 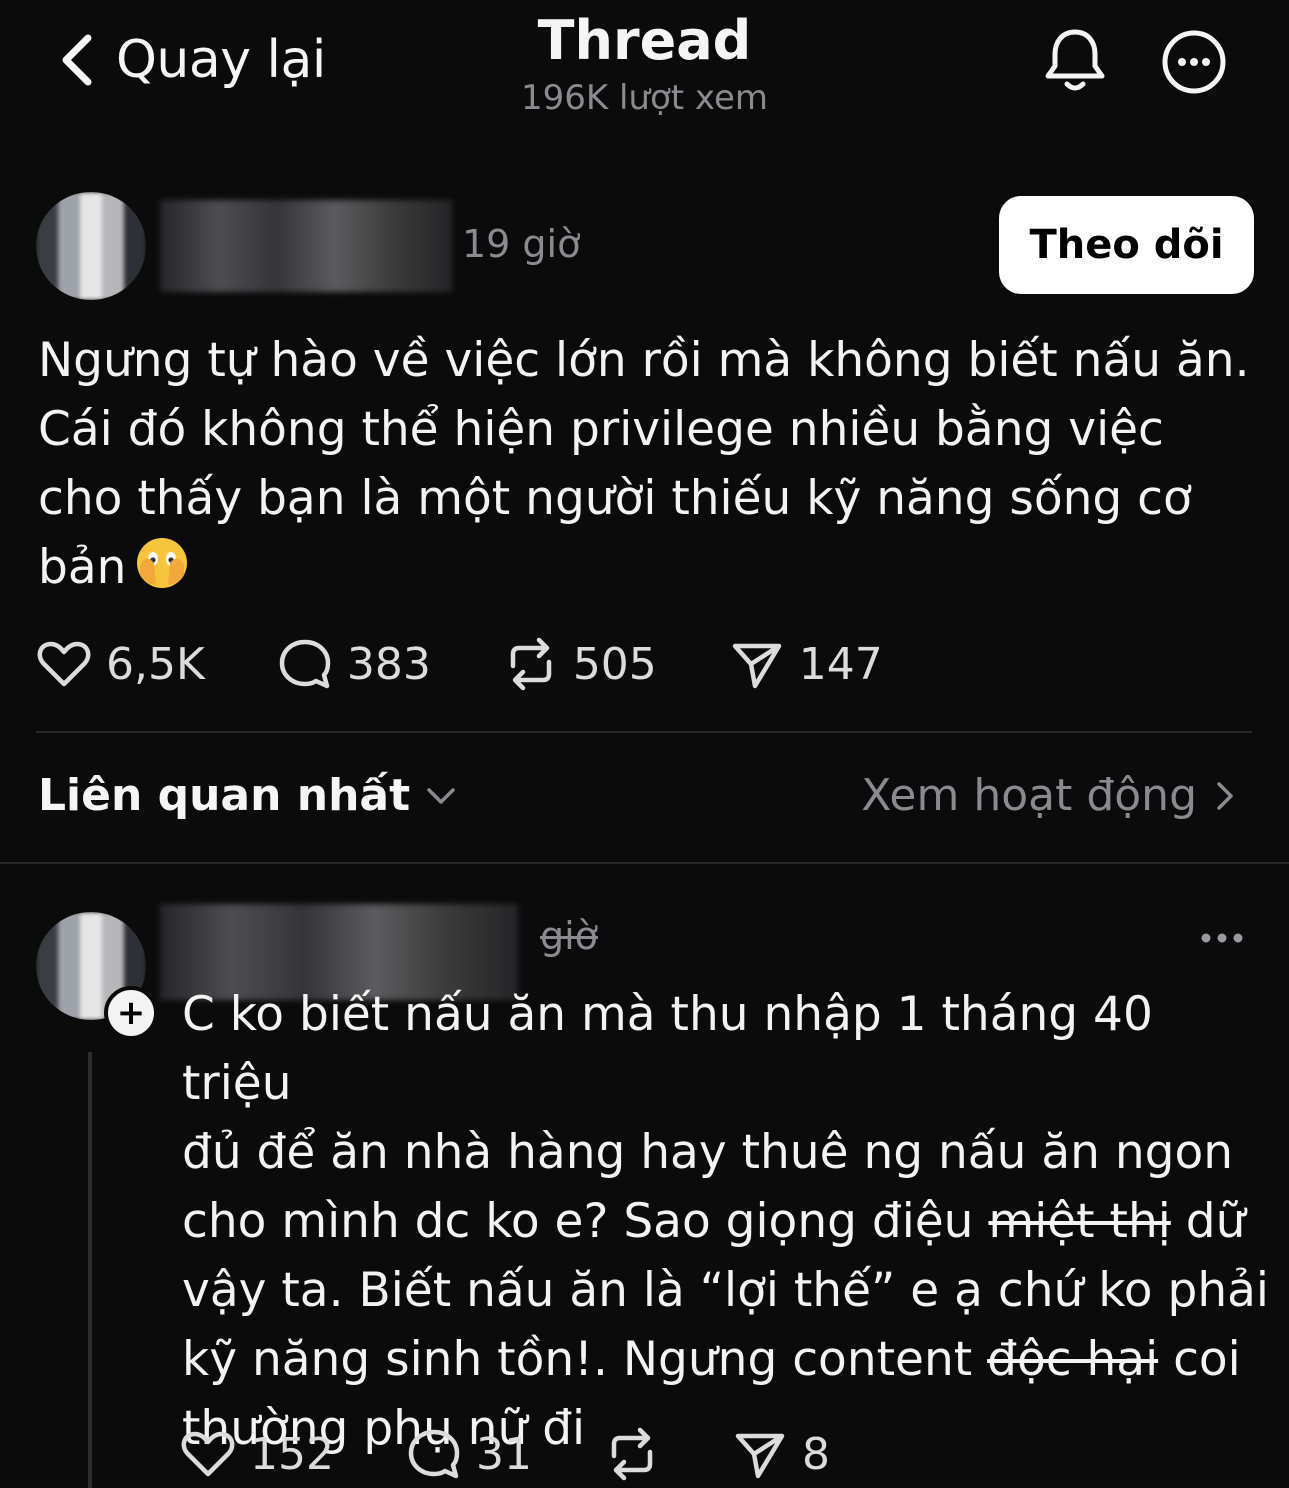 I want to click on post-actions: 6,5K 383 505 147, so click(x=459, y=664).